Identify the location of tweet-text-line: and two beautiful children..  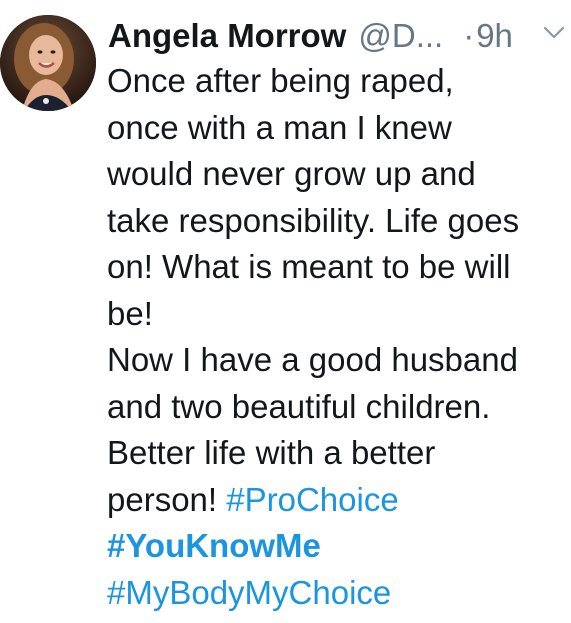
(299, 406).